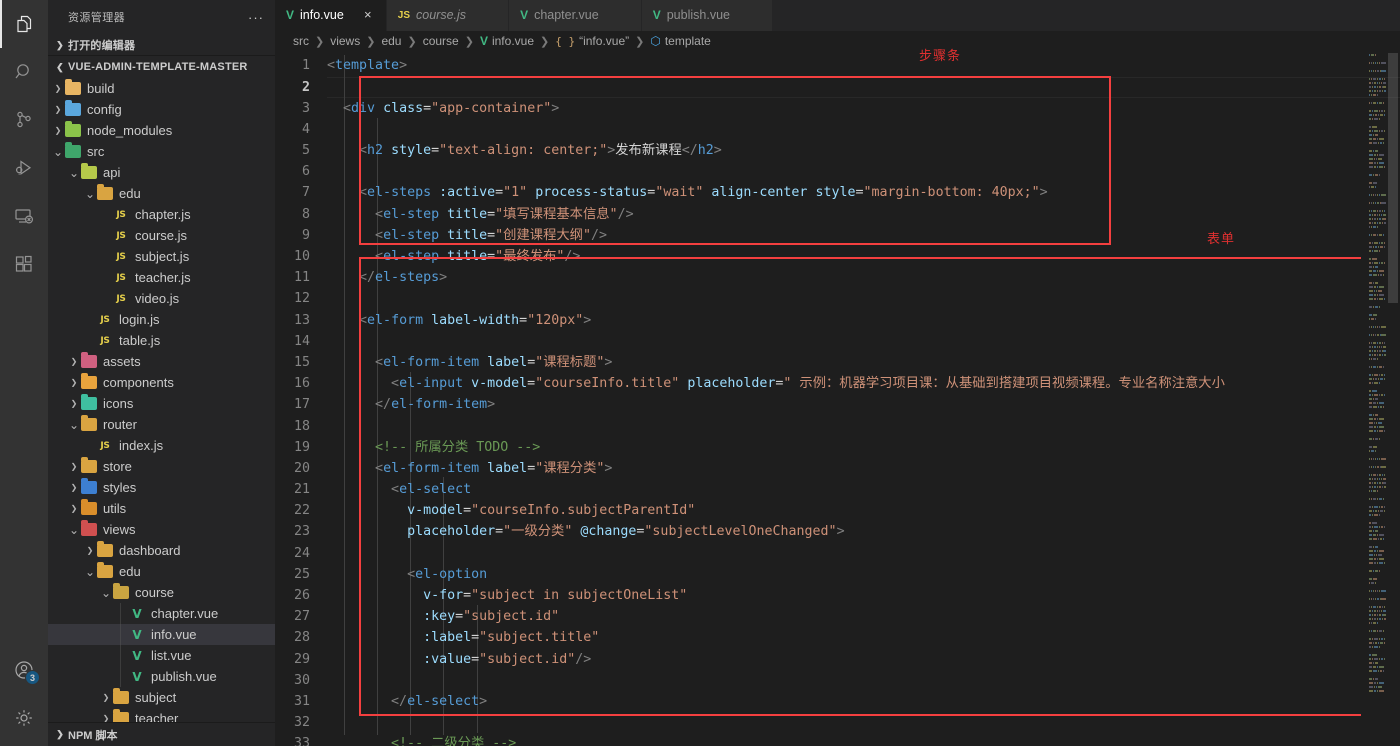 The width and height of the screenshot is (1400, 746). What do you see at coordinates (161, 109) in the screenshot?
I see `tree-item-config: ❯ config` at bounding box center [161, 109].